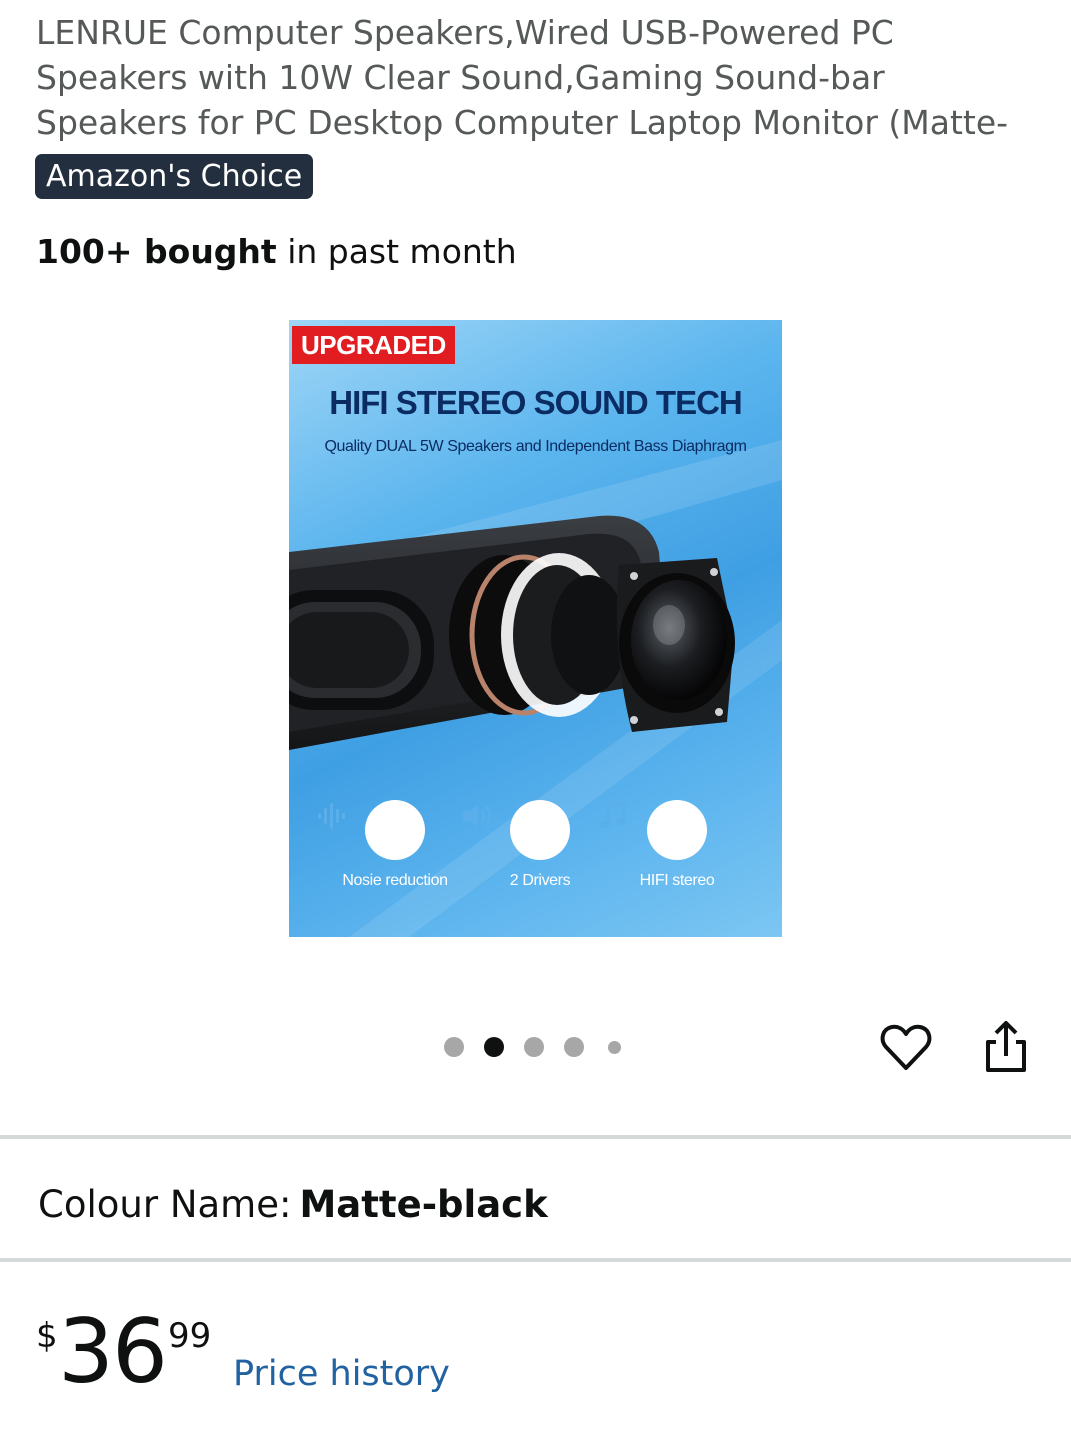  What do you see at coordinates (395, 880) in the screenshot?
I see `feature-label: Nosie reduction` at bounding box center [395, 880].